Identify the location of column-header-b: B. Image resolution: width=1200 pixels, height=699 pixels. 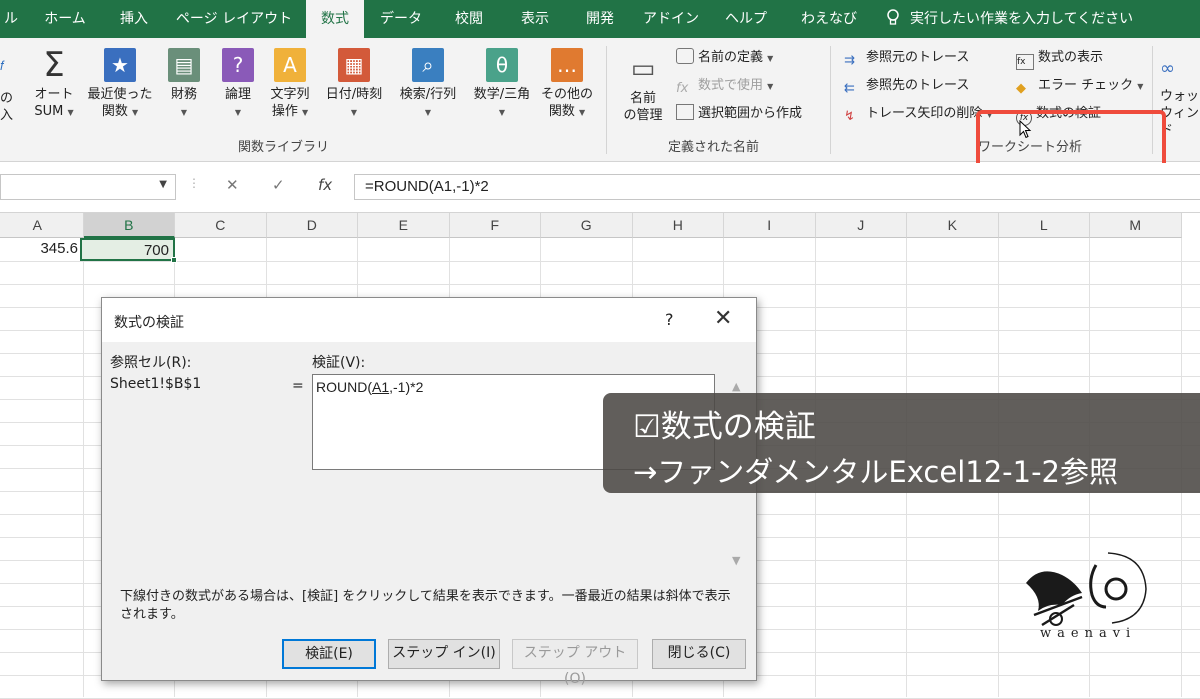
(129, 225).